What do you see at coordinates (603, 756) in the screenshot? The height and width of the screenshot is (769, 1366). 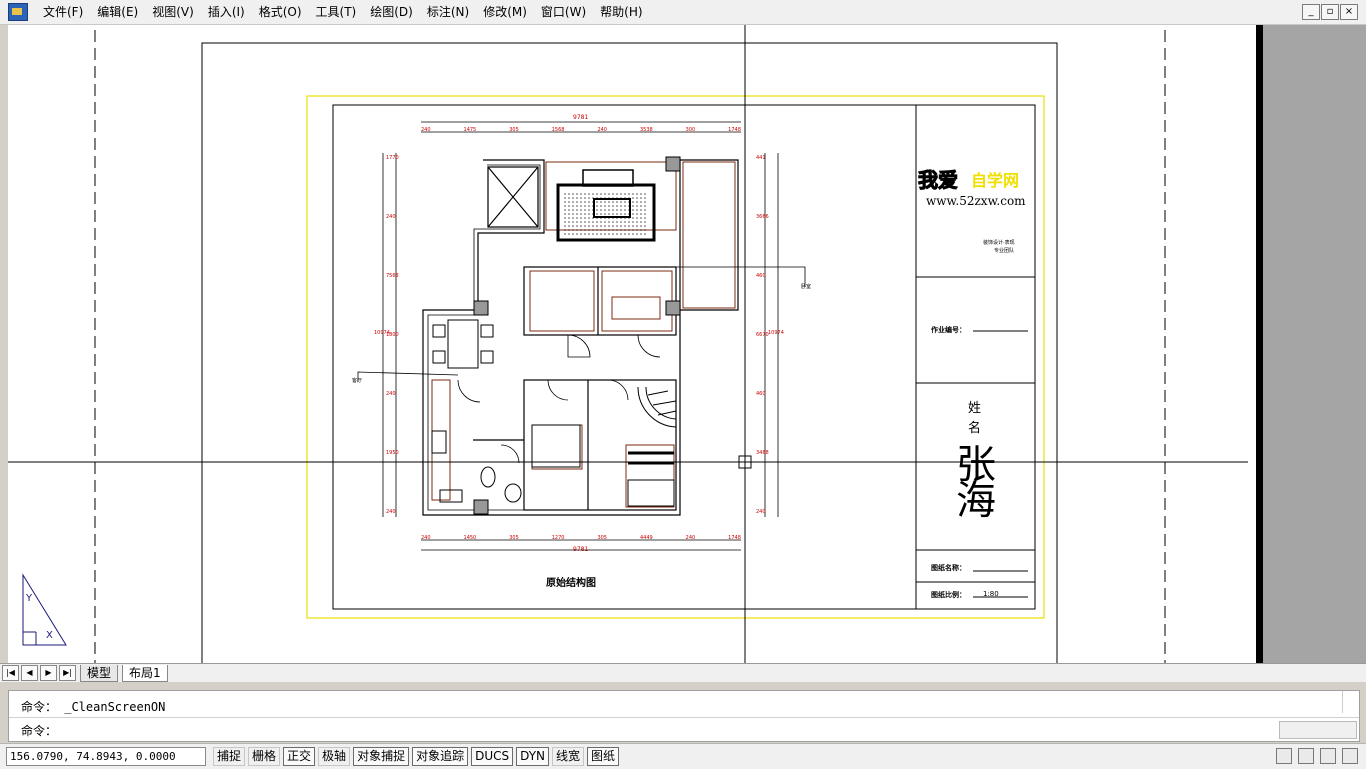 I see `status-toggle-9: 图纸` at bounding box center [603, 756].